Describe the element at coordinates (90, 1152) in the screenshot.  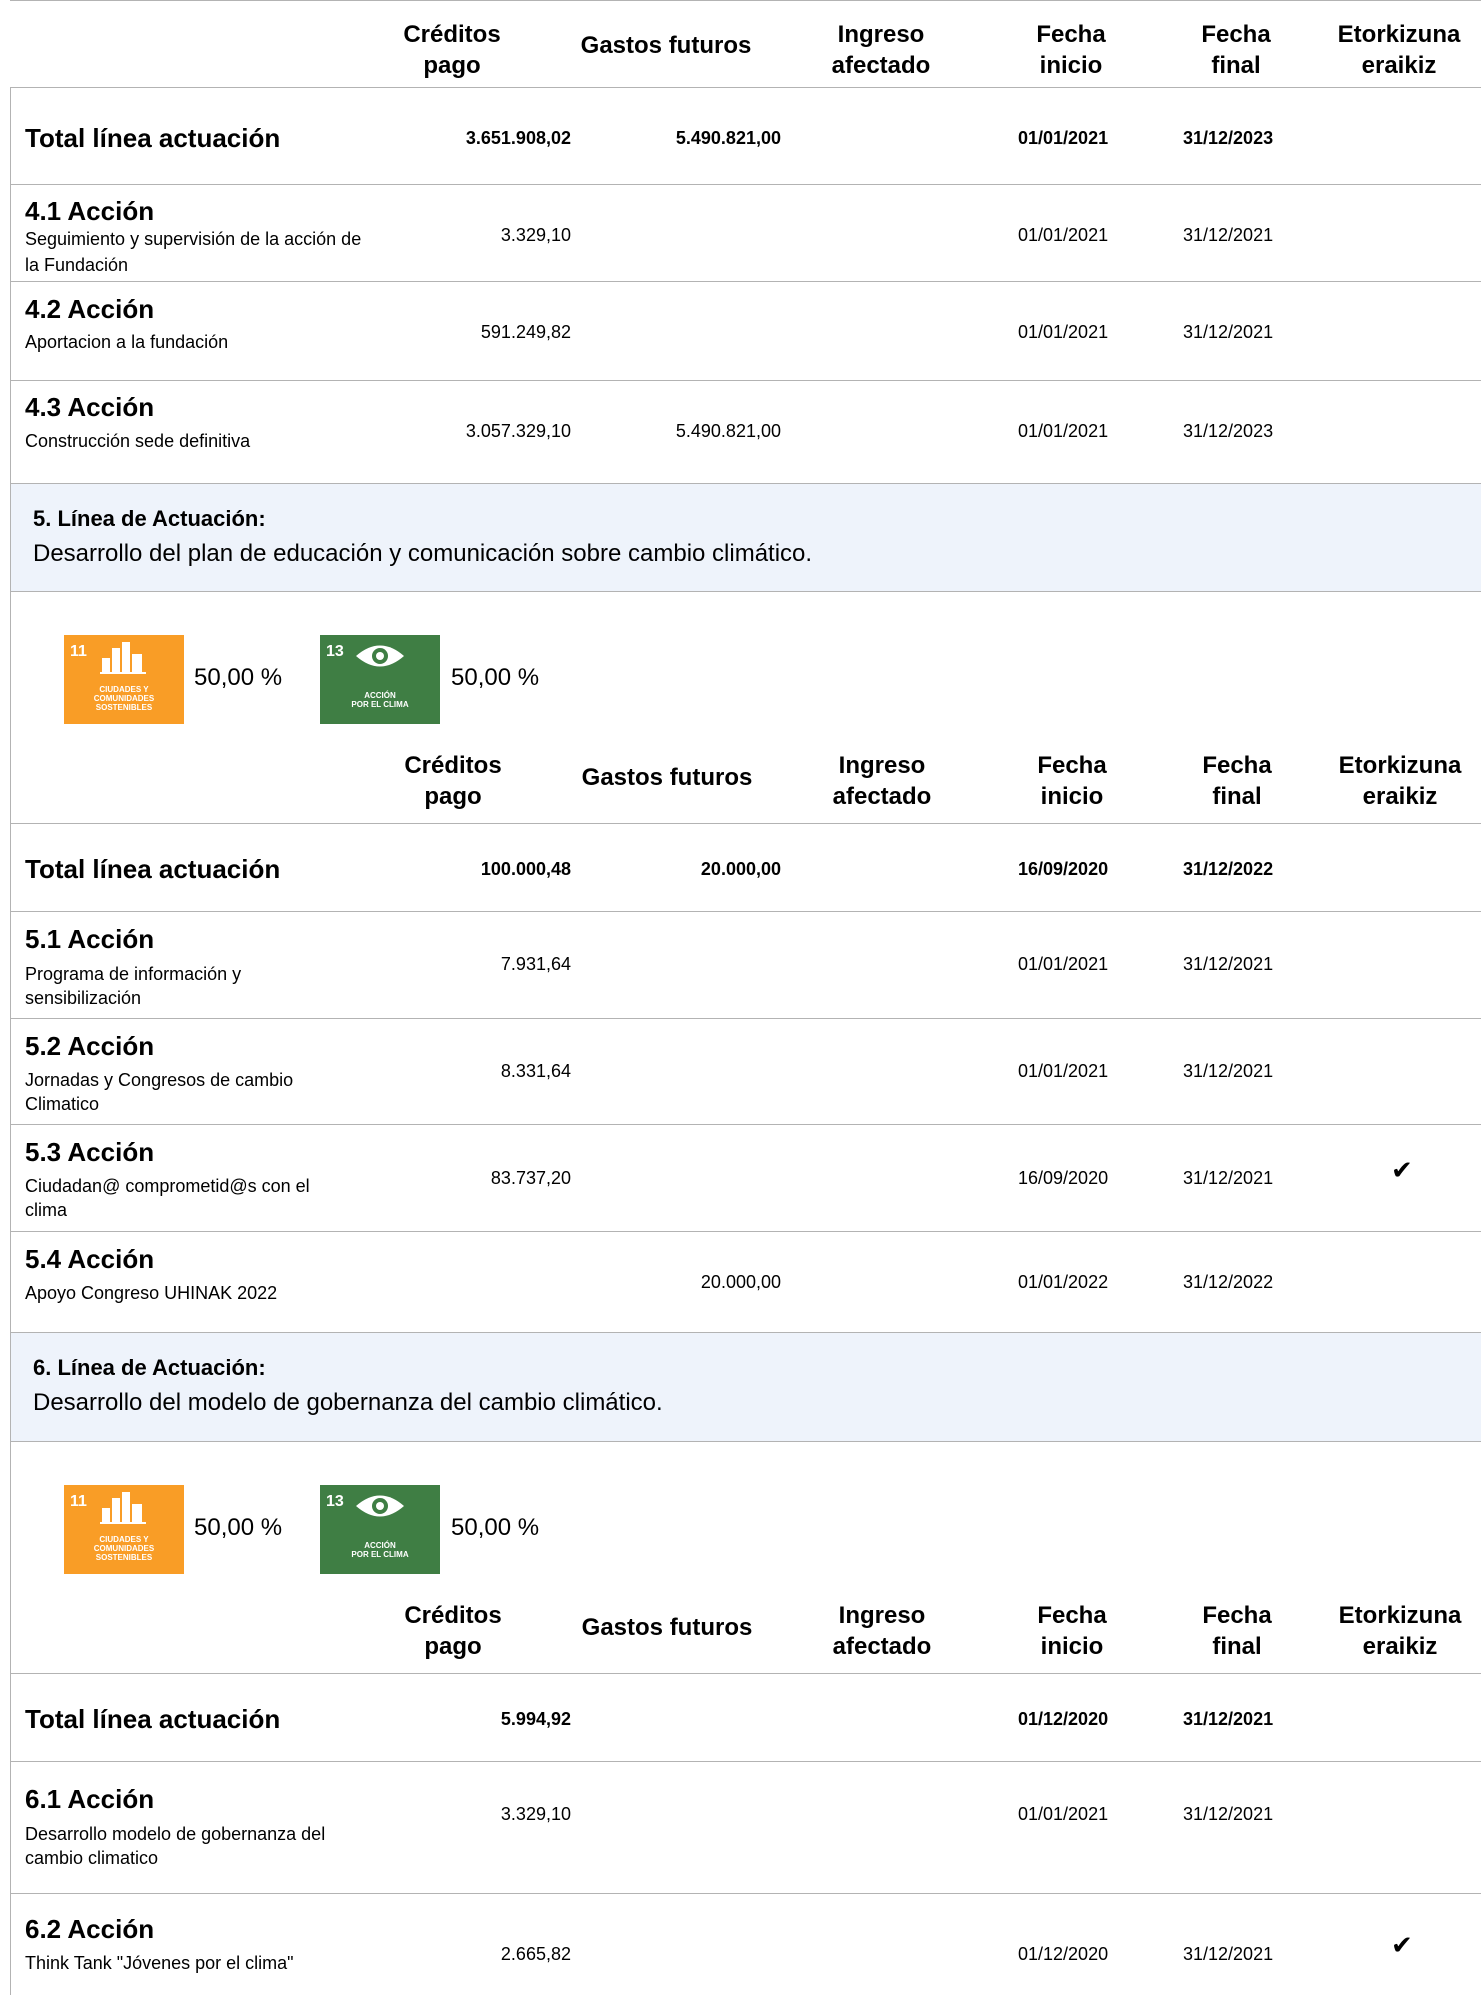
I see `action-title: 5.3 Acción` at that location.